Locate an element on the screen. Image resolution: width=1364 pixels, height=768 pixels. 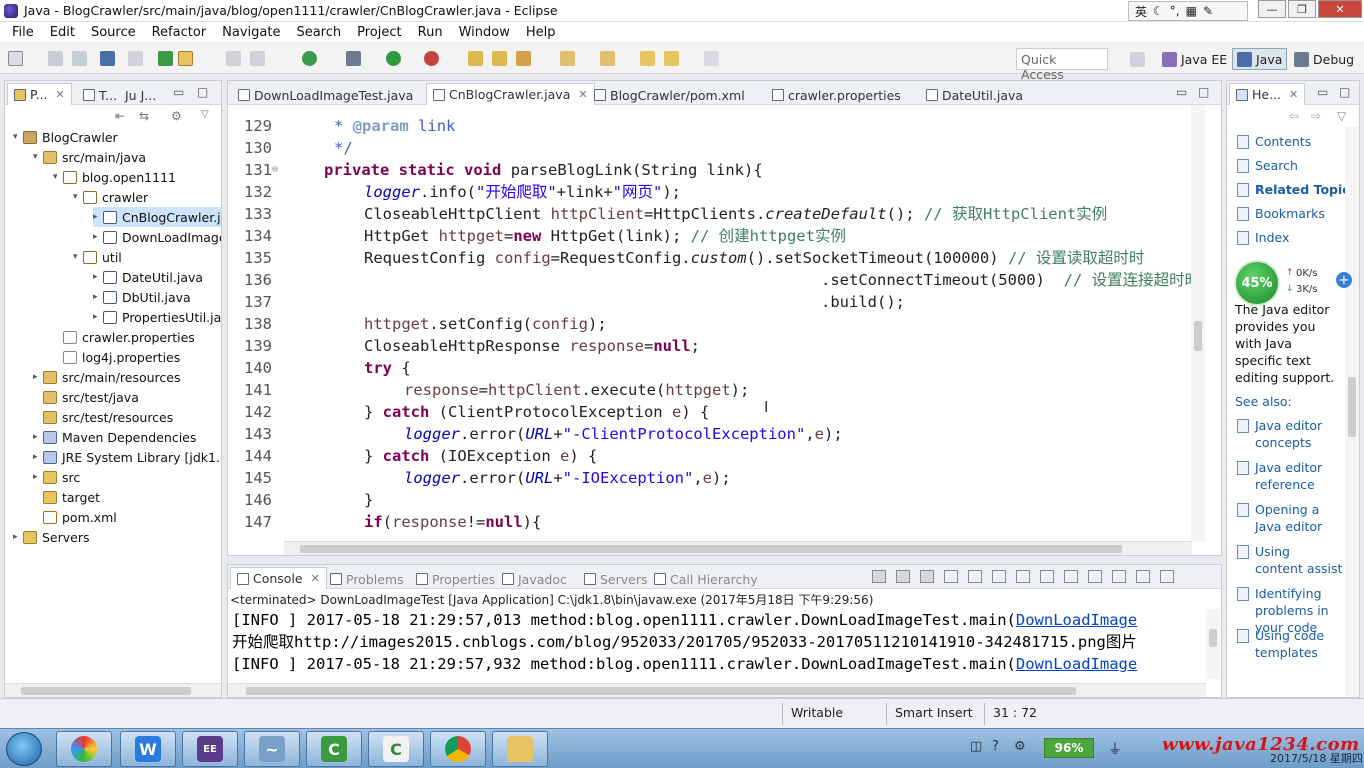
tree-item: ▾ src/main/java is located at coordinates (89, 157).